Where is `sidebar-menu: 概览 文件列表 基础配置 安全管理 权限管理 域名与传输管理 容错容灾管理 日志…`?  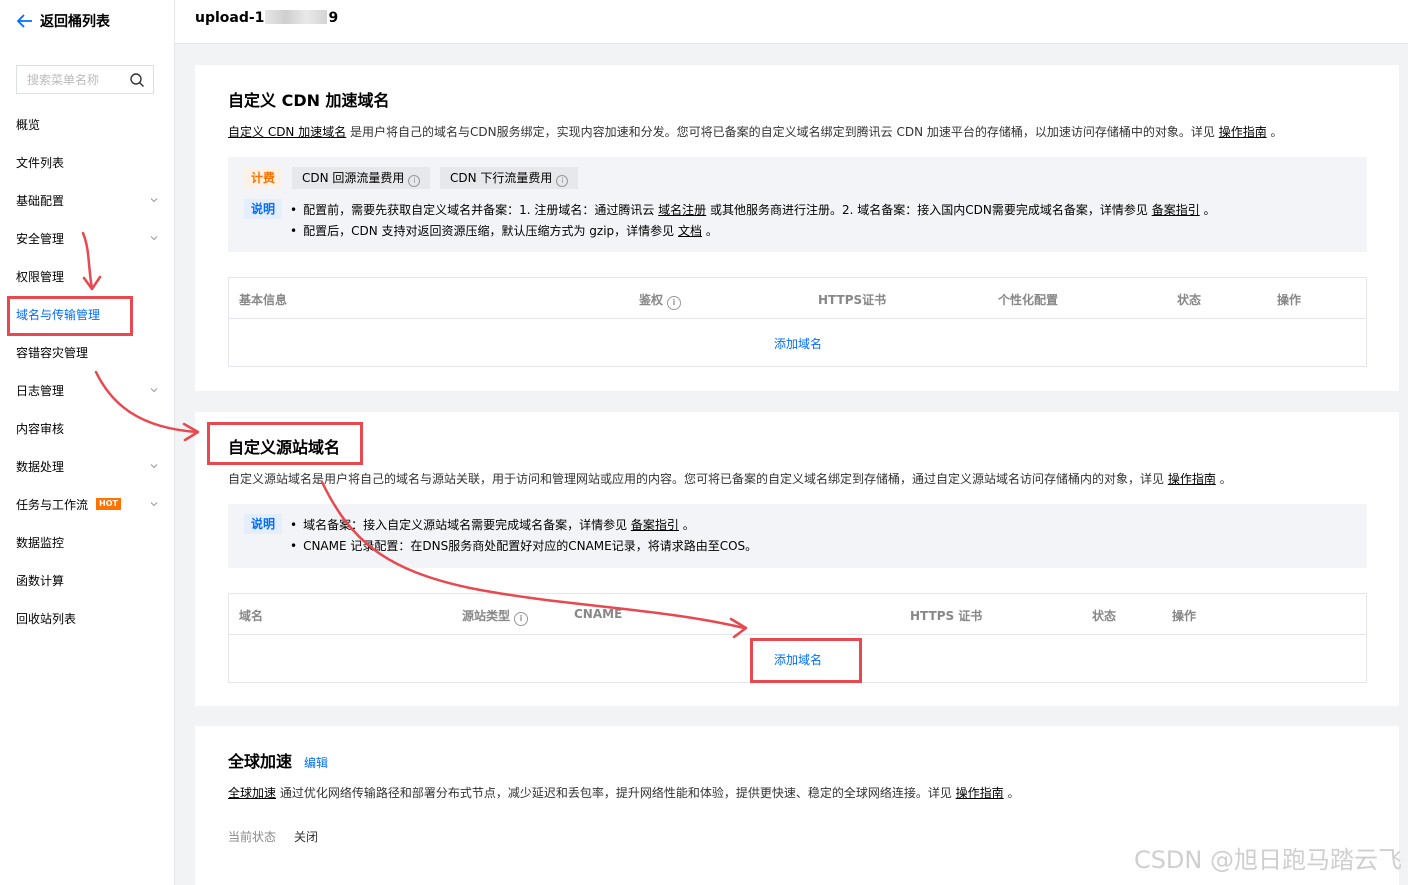
sidebar-menu: 概览 文件列表 基础配置 安全管理 权限管理 域名与传输管理 容错容灾管理 日志… is located at coordinates (87, 371).